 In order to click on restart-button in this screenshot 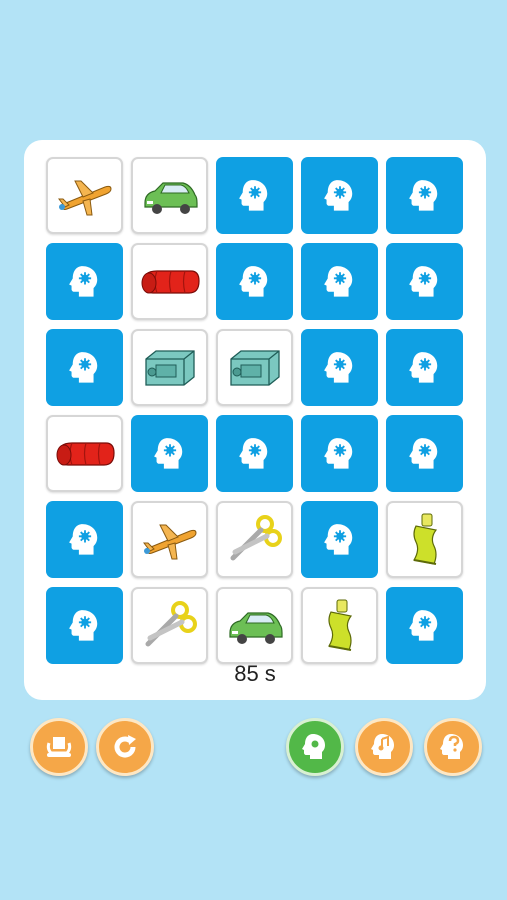, I will do `click(125, 747)`.